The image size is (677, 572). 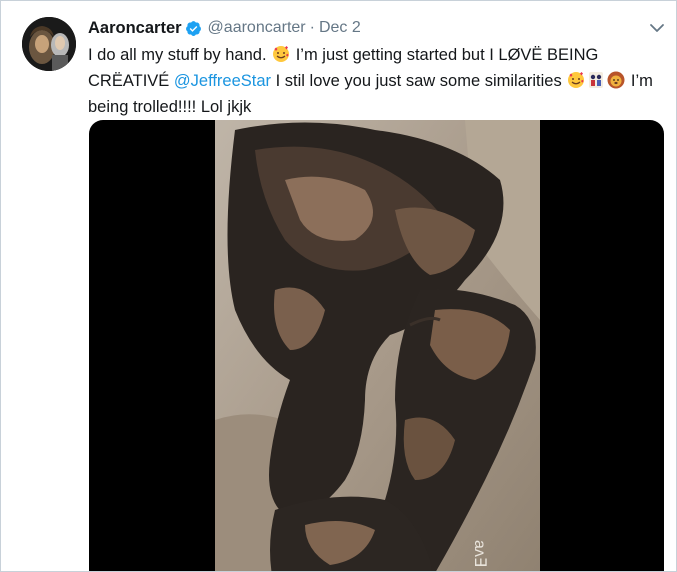 What do you see at coordinates (49, 44) in the screenshot?
I see `avatar` at bounding box center [49, 44].